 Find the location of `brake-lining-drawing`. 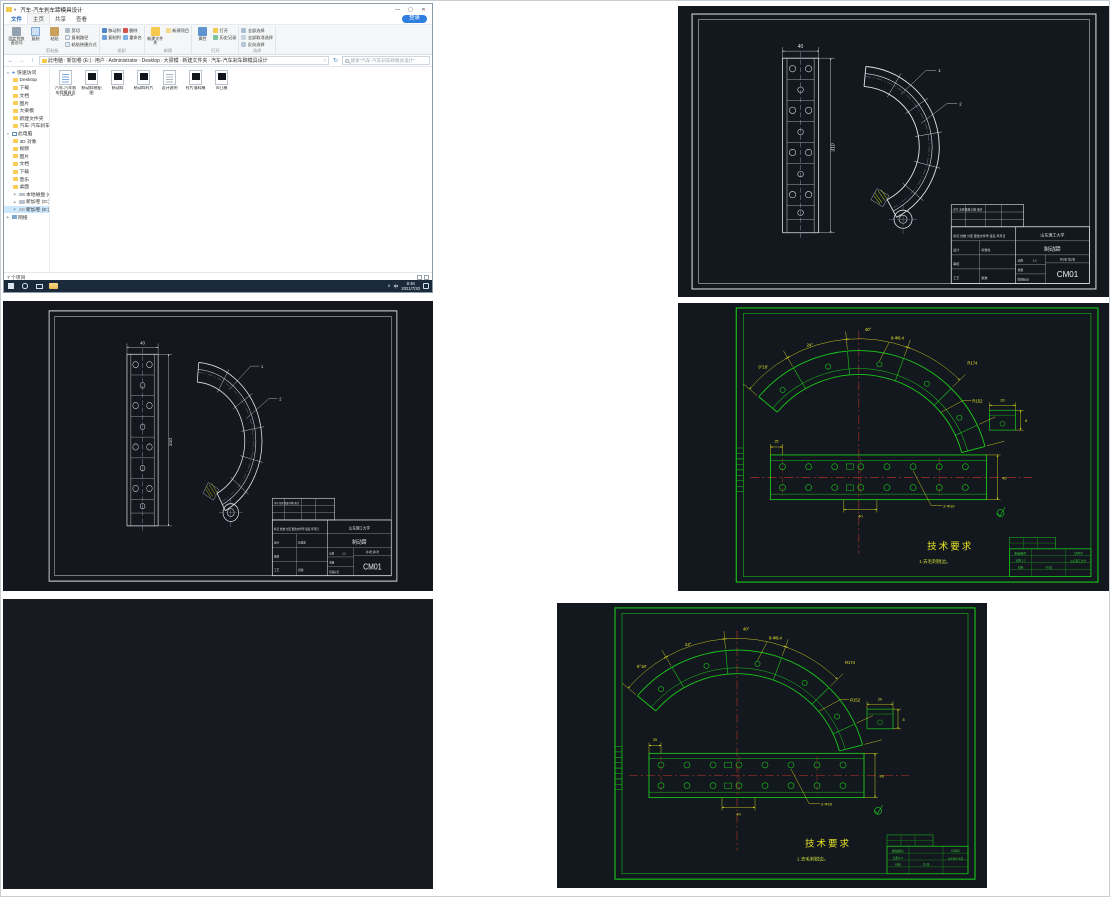

brake-lining-drawing is located at coordinates (772, 745).